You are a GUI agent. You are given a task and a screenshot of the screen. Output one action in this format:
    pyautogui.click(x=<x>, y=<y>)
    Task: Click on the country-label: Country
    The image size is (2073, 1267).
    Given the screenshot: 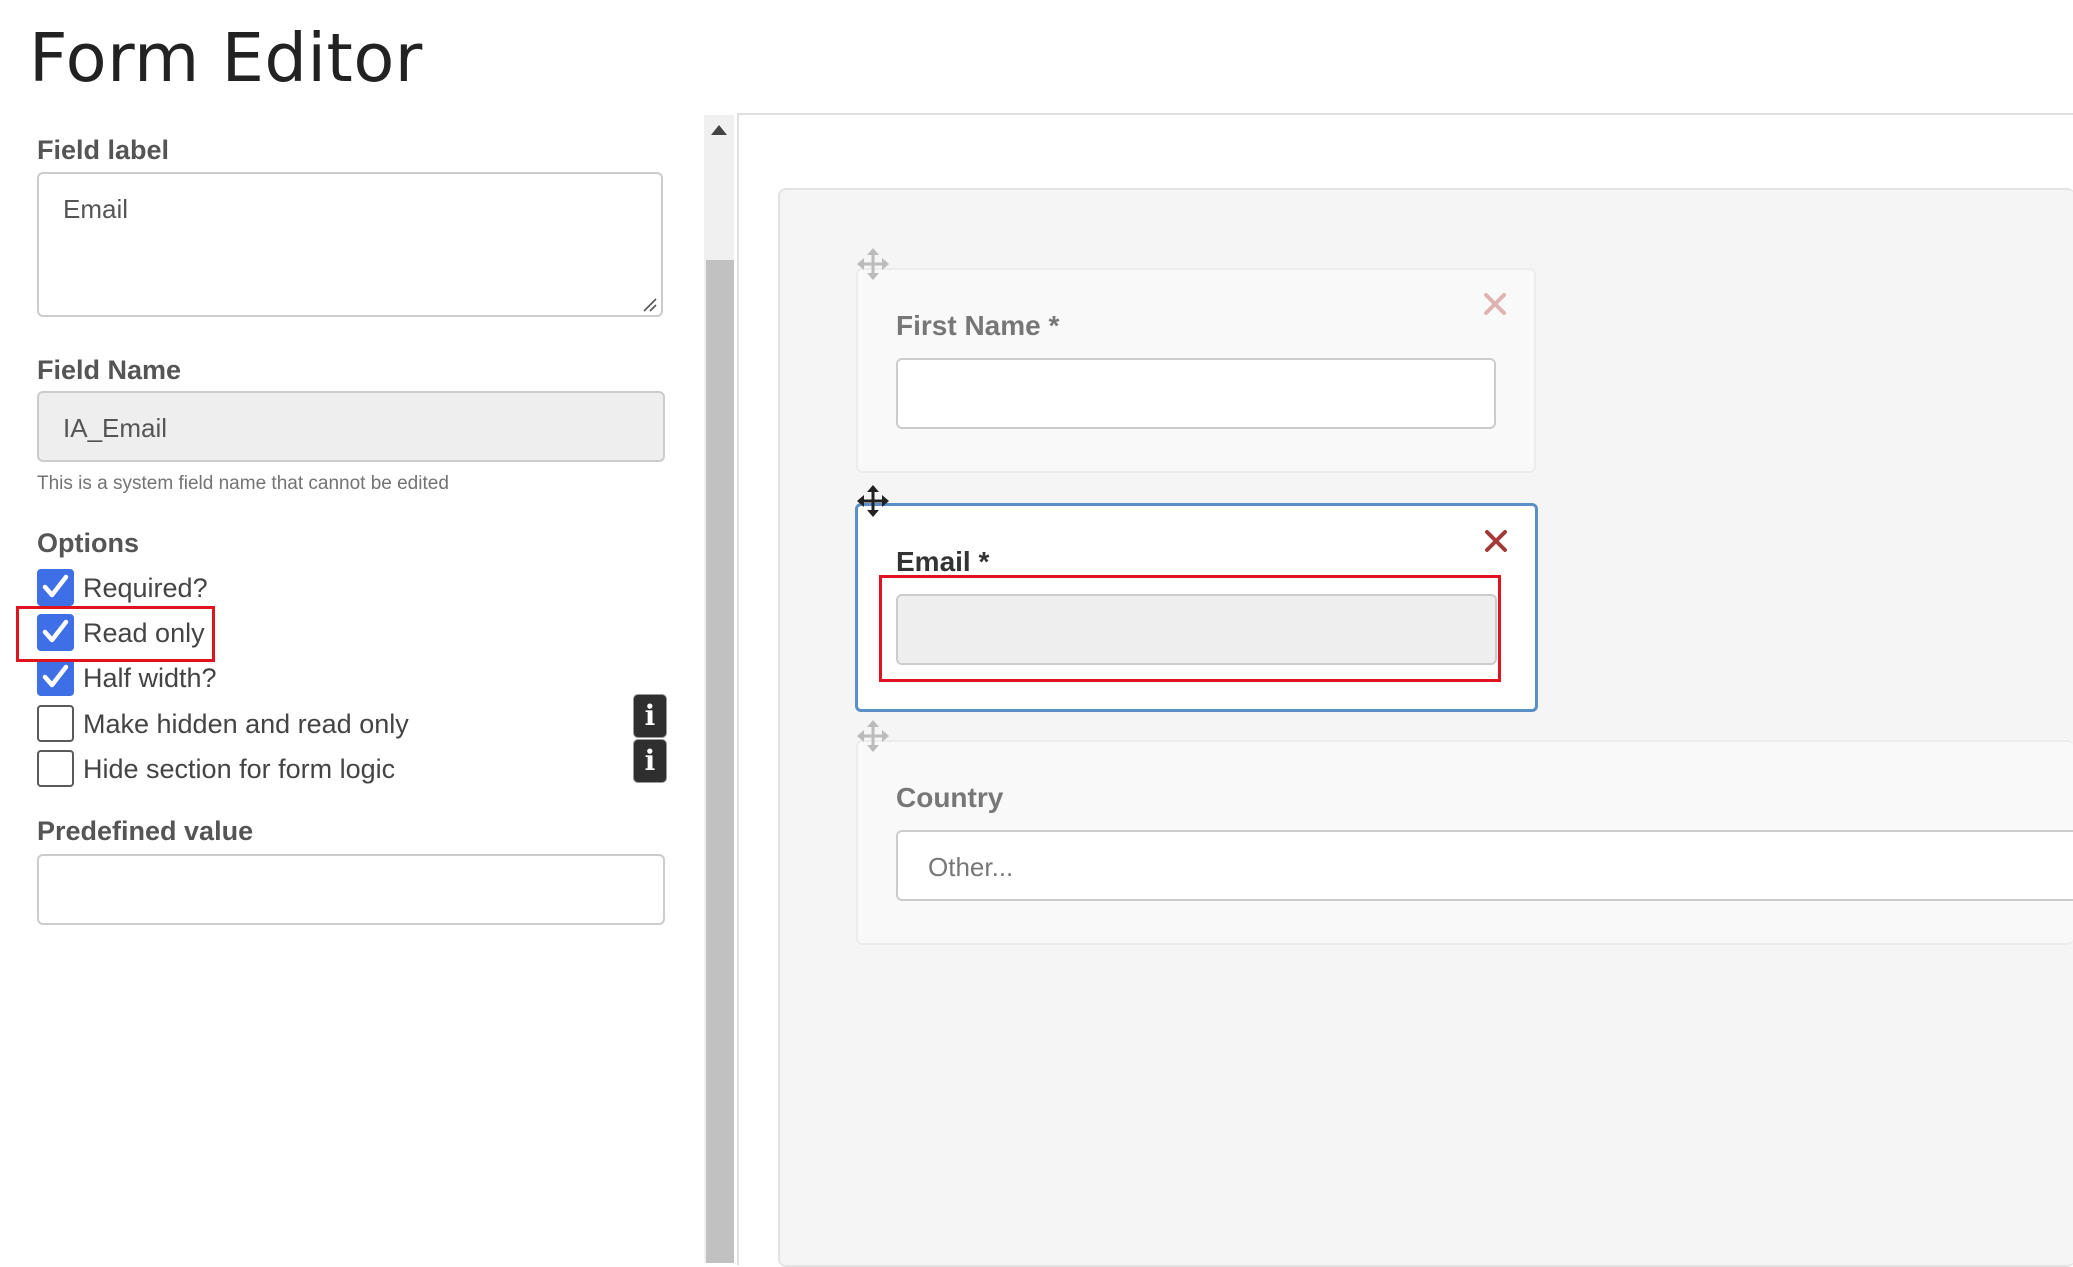 What is the action you would take?
    pyautogui.click(x=950, y=797)
    